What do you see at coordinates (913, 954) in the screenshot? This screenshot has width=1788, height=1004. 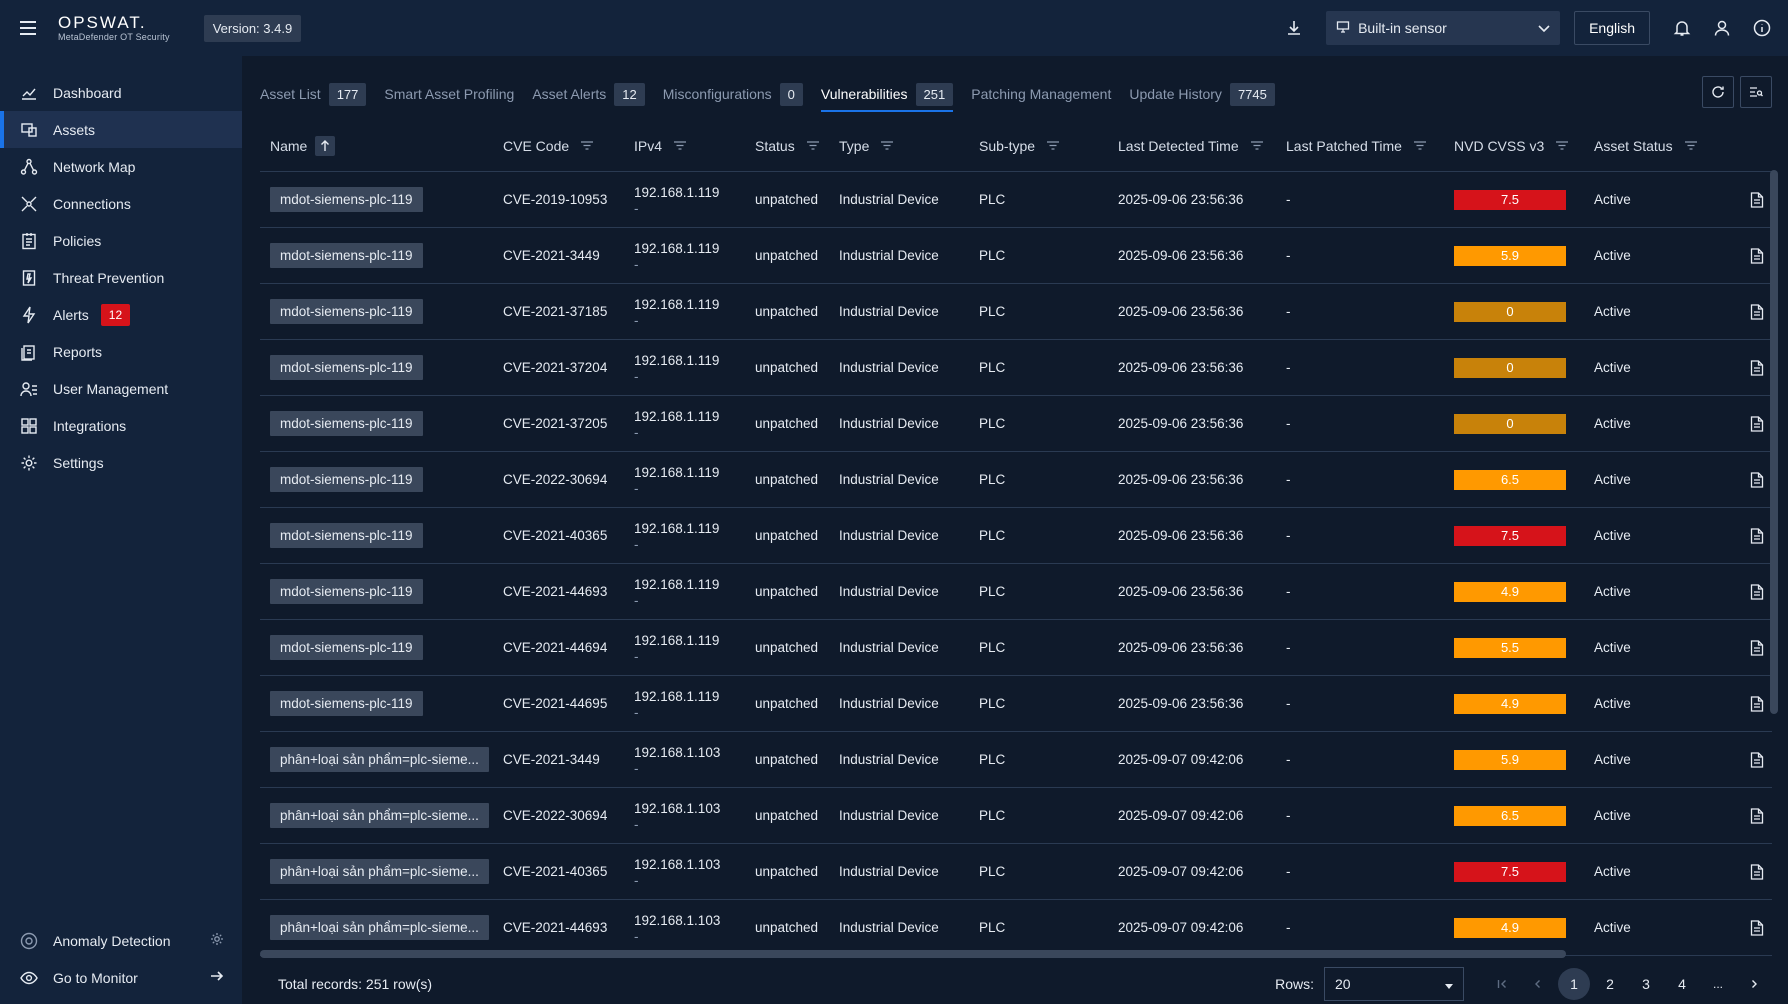 I see `horizontal-scrollbar` at bounding box center [913, 954].